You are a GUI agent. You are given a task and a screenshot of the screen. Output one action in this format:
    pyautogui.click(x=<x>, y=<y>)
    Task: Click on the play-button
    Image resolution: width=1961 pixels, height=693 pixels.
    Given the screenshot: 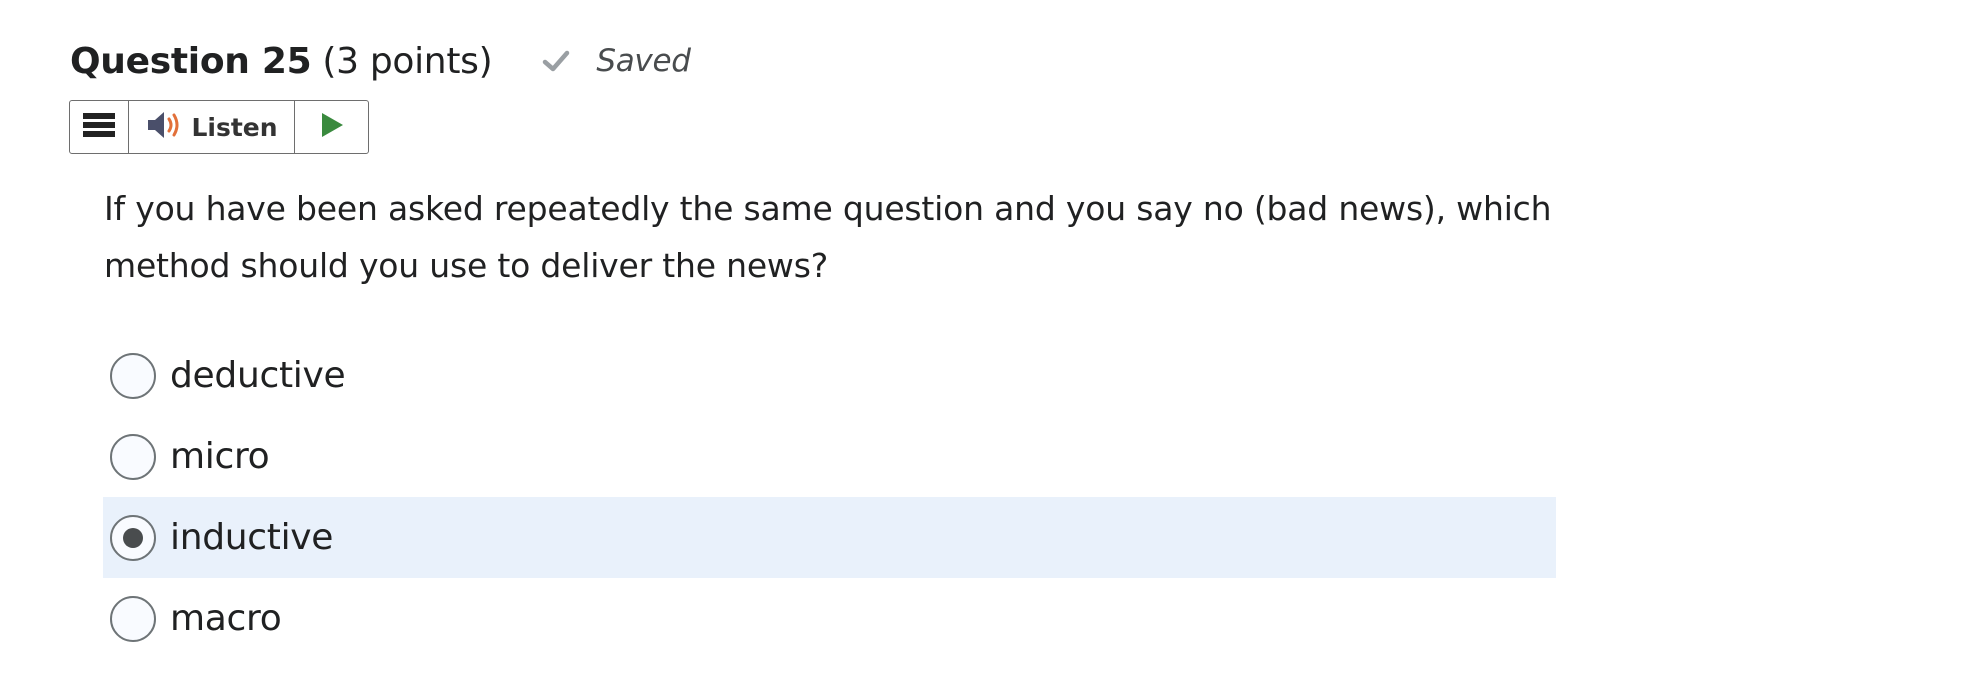 What is the action you would take?
    pyautogui.click(x=331, y=127)
    